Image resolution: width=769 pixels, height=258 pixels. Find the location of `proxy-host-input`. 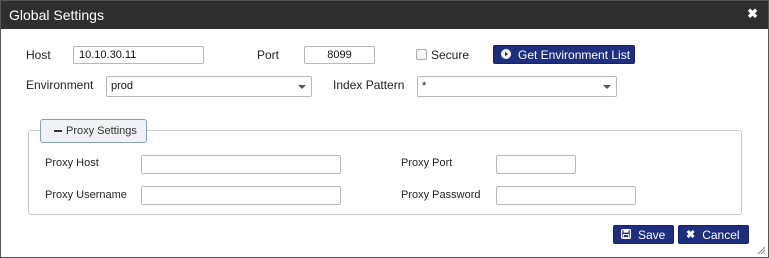

proxy-host-input is located at coordinates (241, 164).